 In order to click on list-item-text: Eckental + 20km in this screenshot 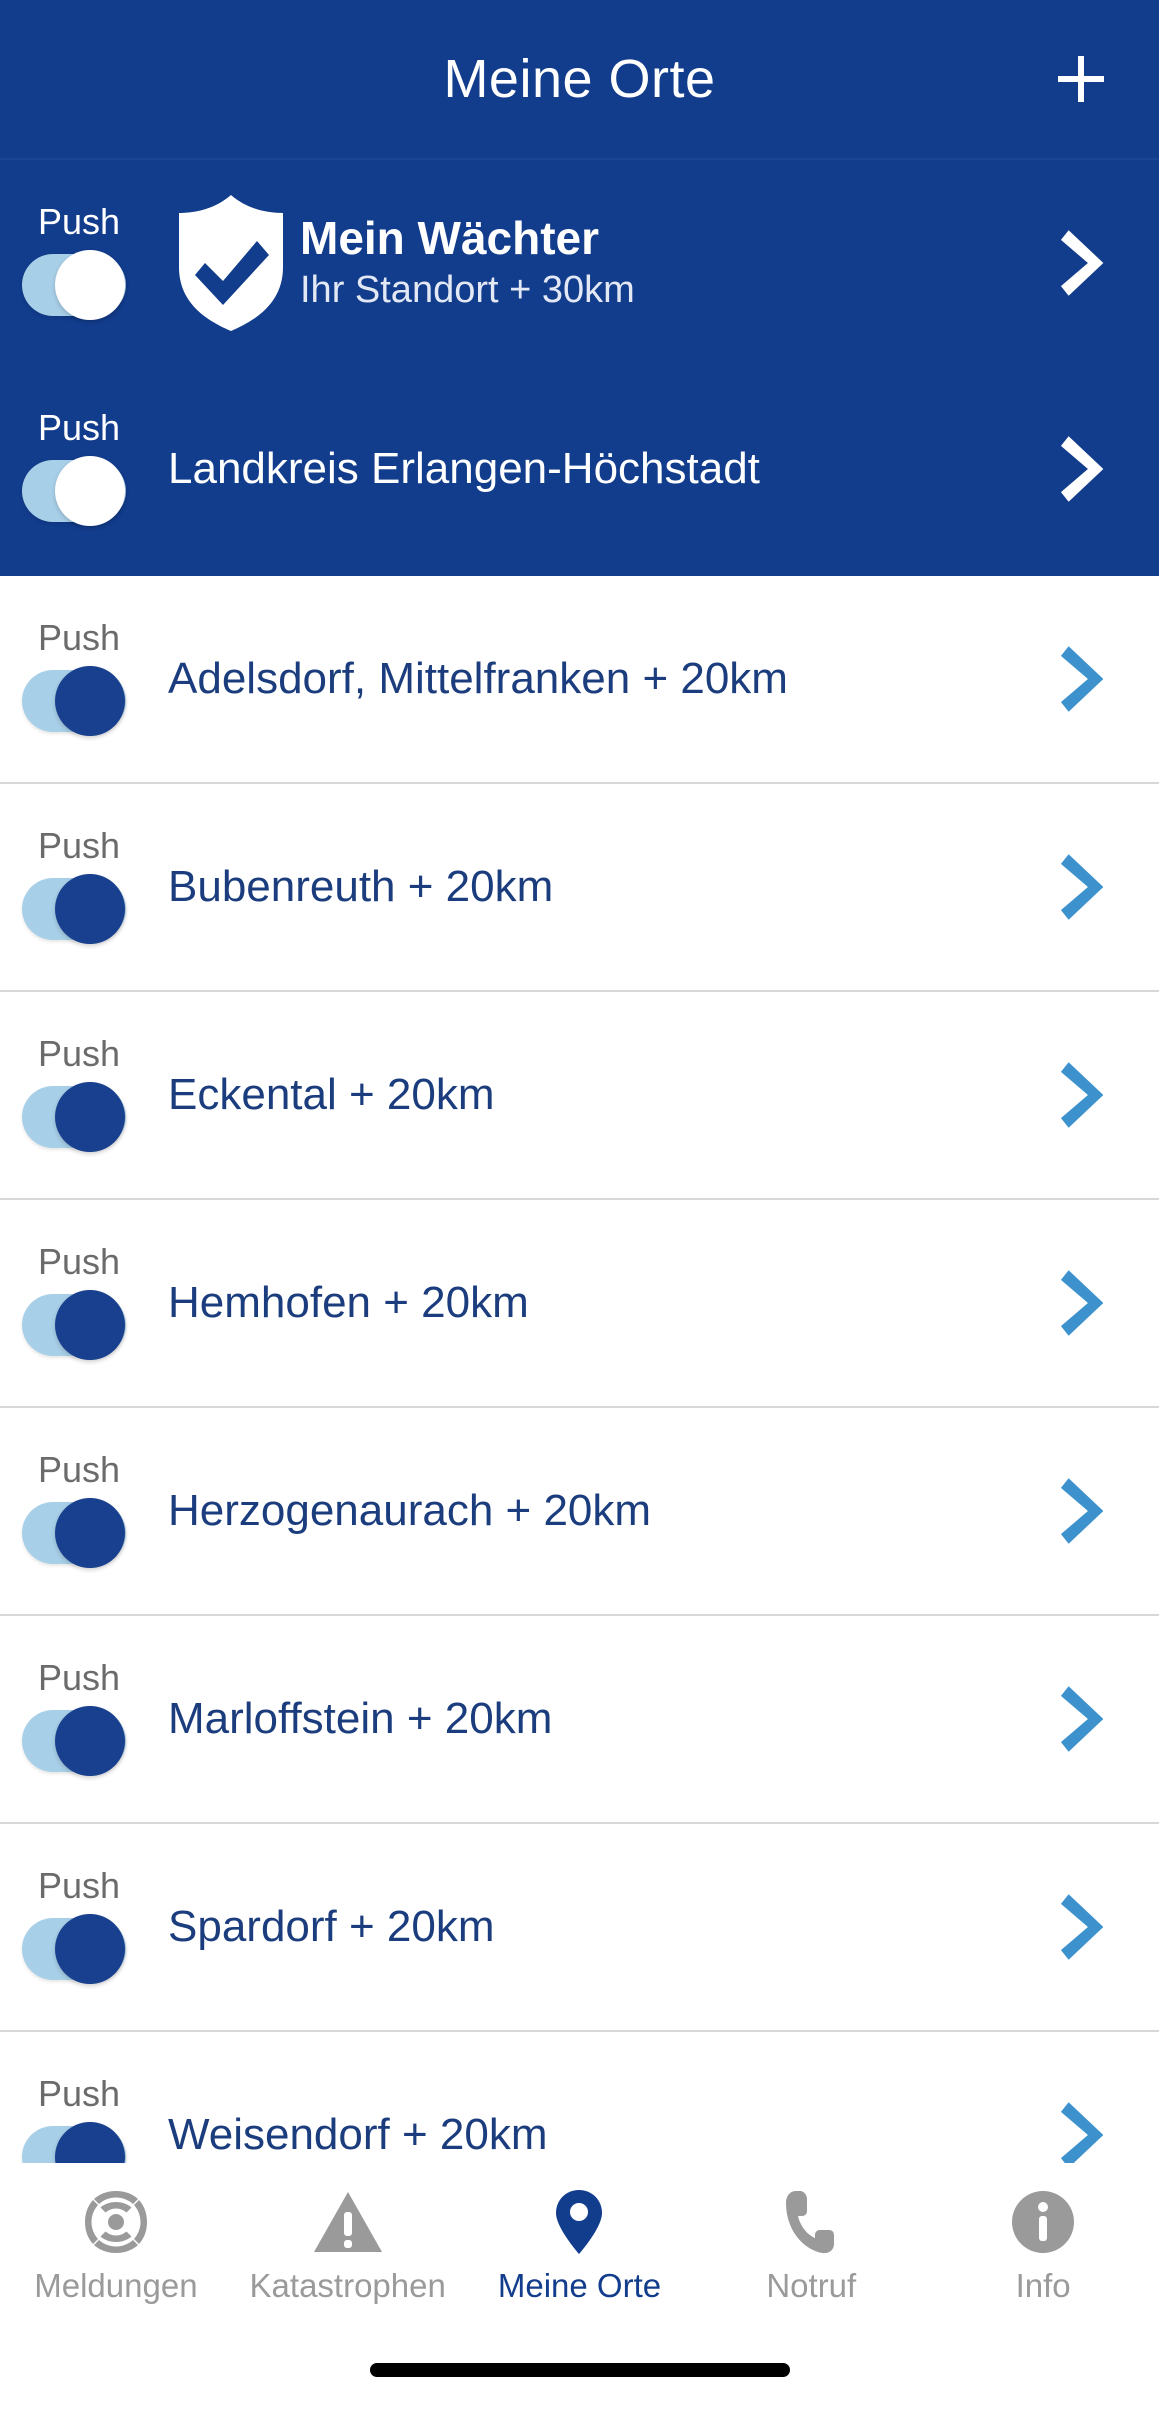, I will do `click(331, 1094)`.